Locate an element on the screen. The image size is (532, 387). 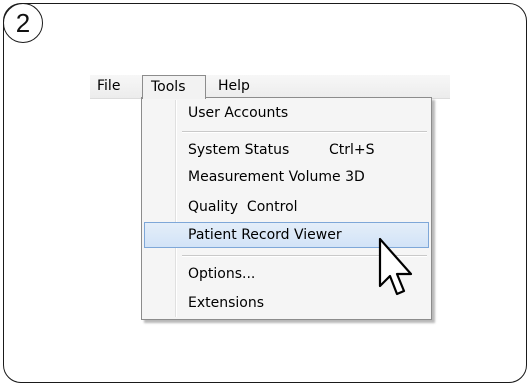
menu-item-label: System Status is located at coordinates (239, 150).